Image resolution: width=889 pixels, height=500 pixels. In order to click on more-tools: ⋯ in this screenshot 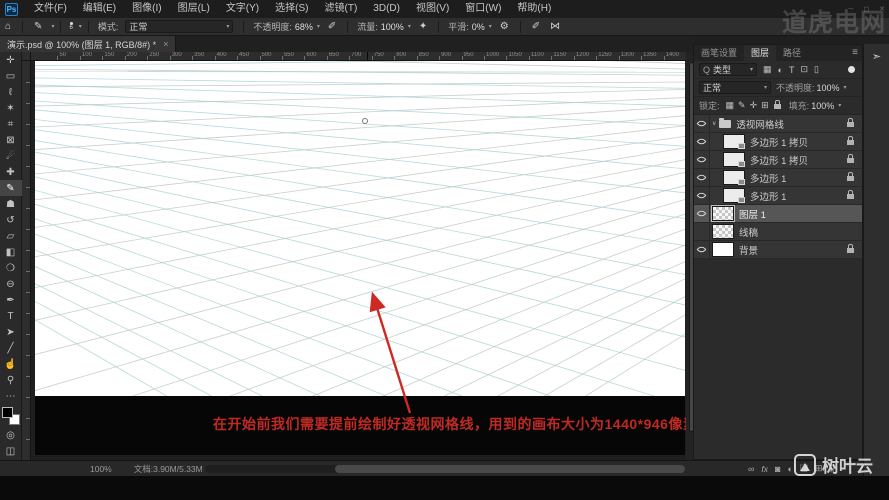, I will do `click(11, 396)`.